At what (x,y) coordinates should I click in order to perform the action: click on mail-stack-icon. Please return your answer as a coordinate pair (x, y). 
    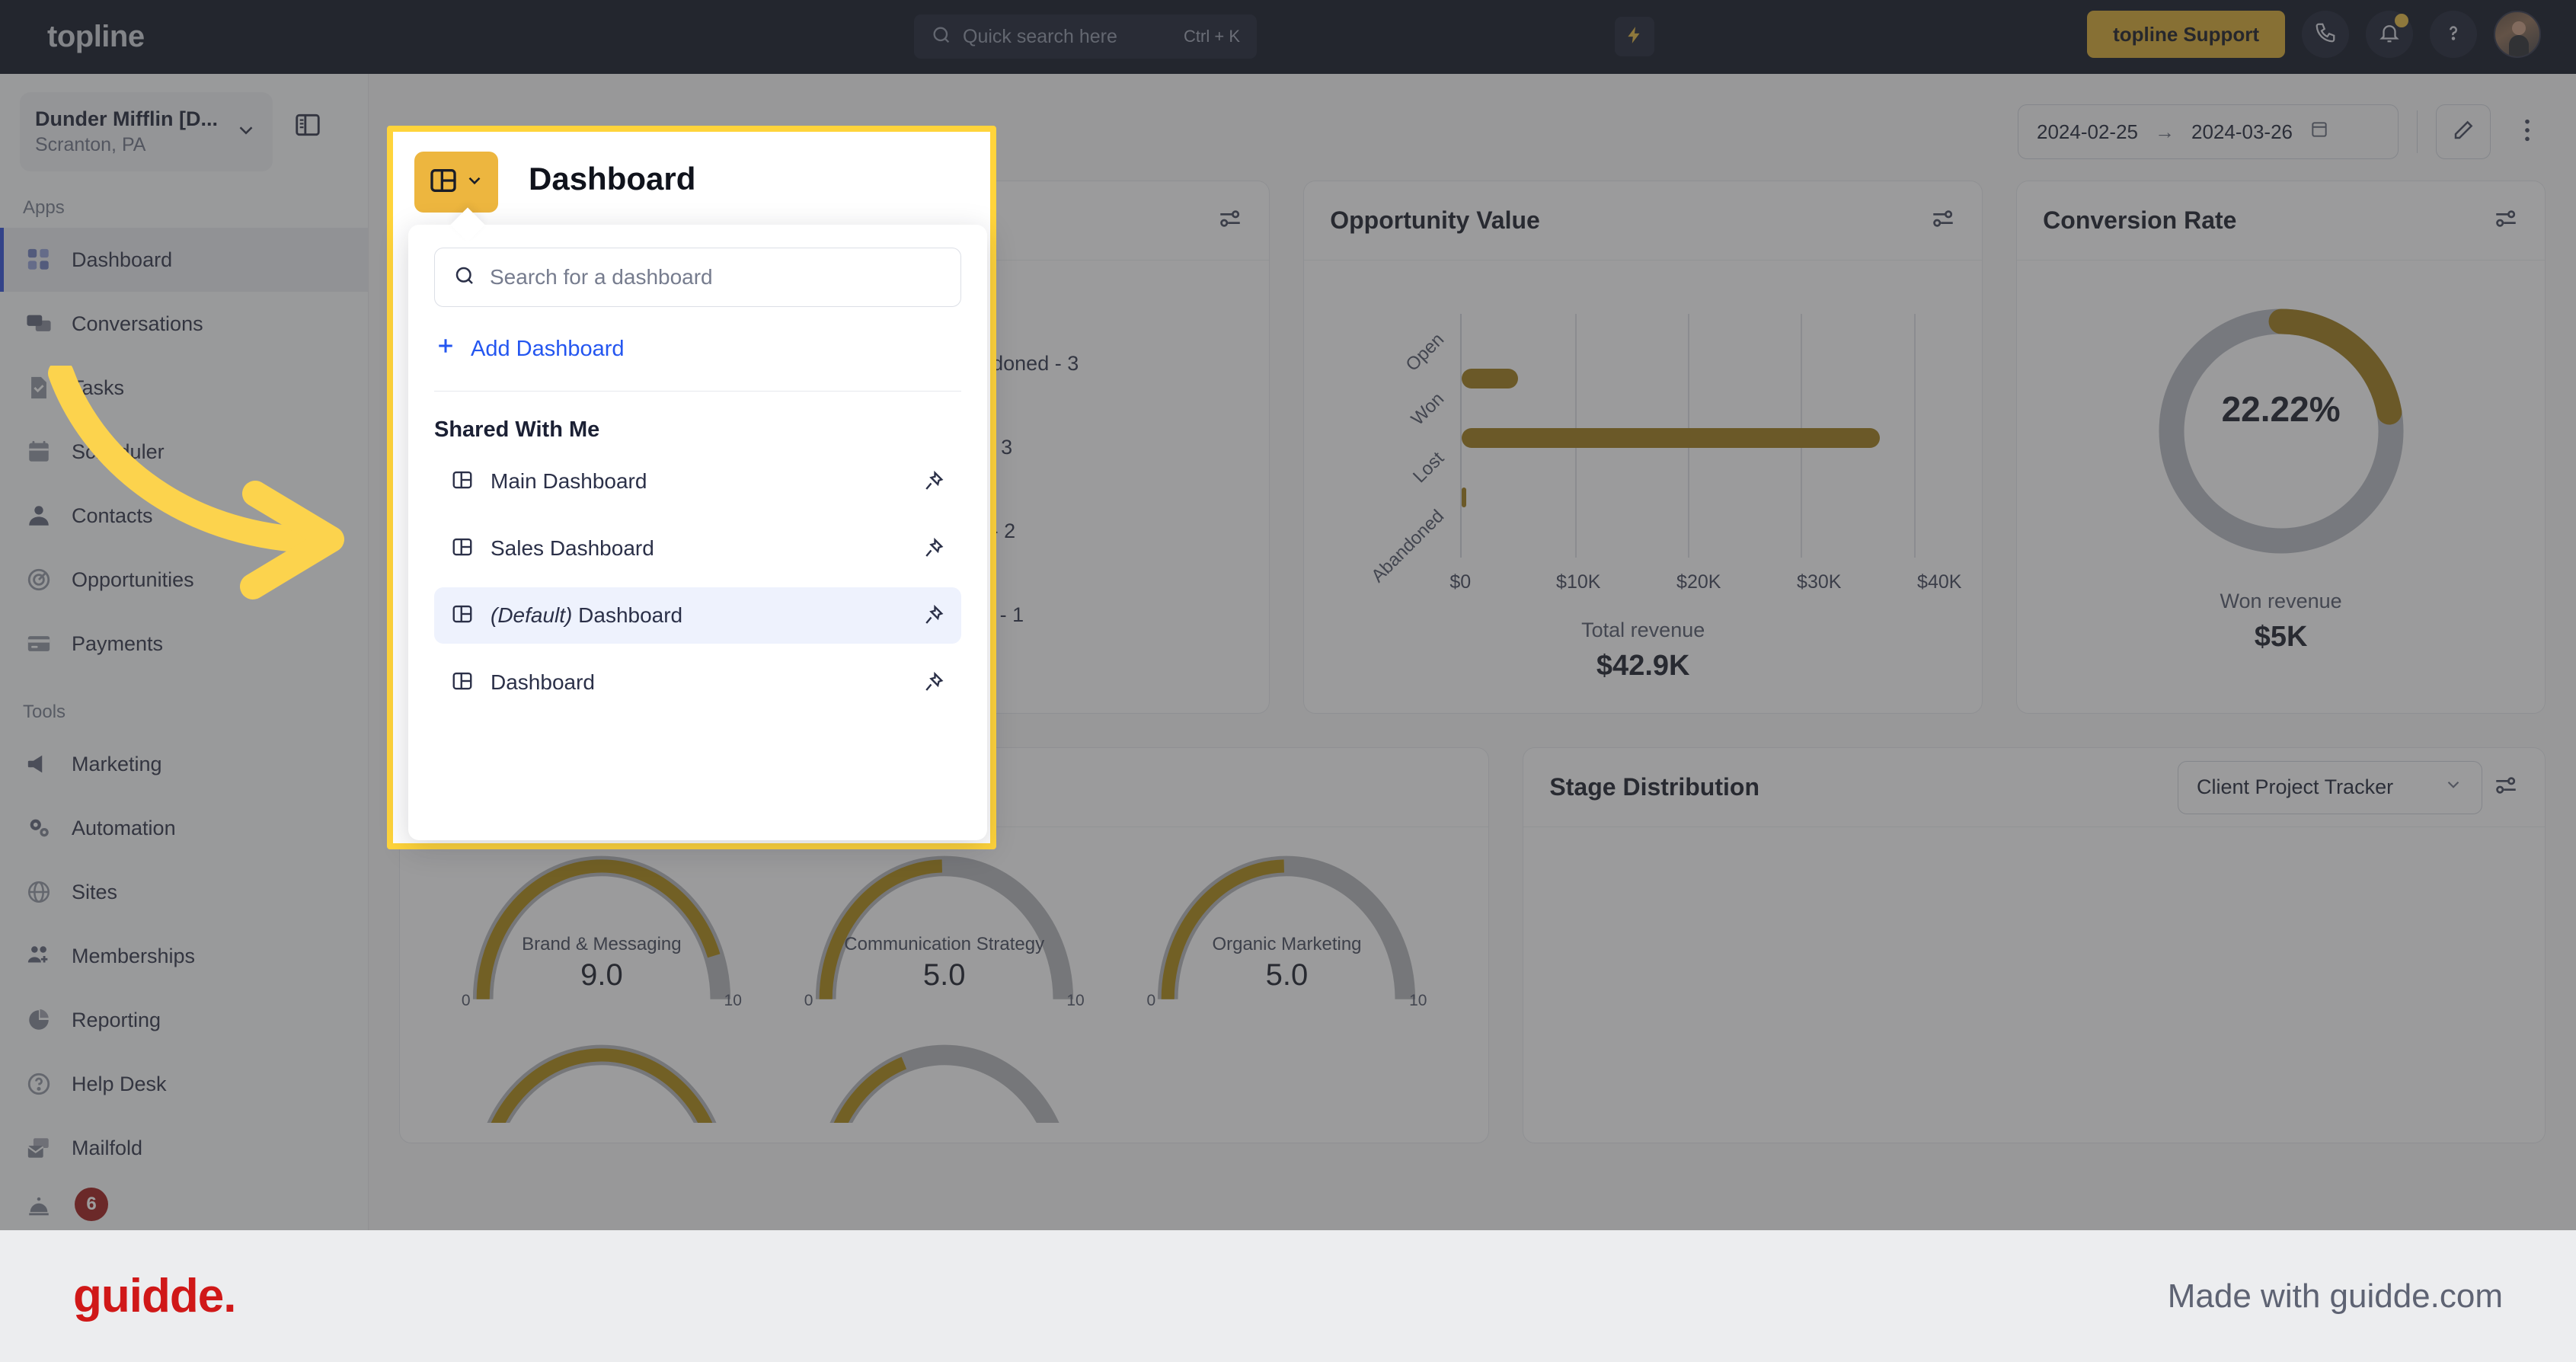
    Looking at the image, I should click on (39, 1148).